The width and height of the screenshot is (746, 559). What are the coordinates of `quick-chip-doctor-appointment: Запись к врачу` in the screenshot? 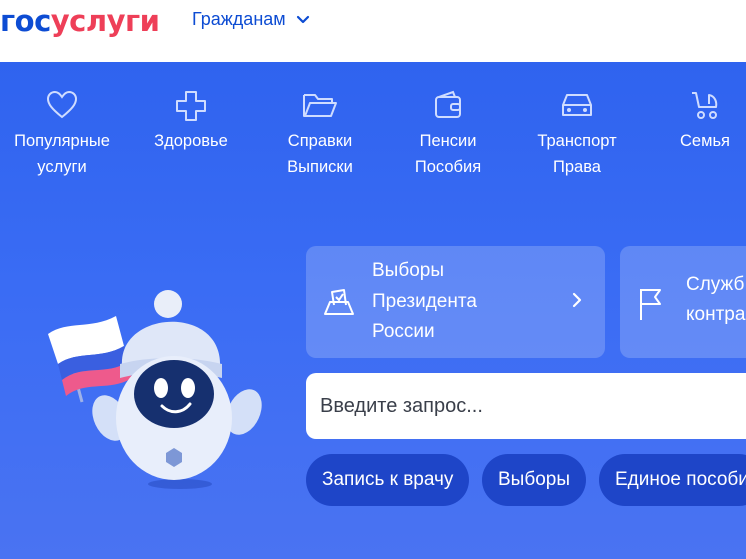 It's located at (388, 480).